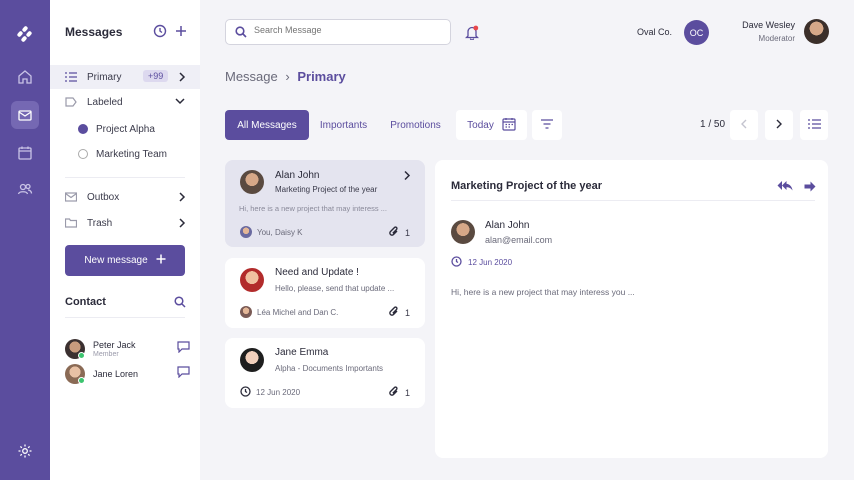  What do you see at coordinates (25, 115) in the screenshot?
I see `mail-icon` at bounding box center [25, 115].